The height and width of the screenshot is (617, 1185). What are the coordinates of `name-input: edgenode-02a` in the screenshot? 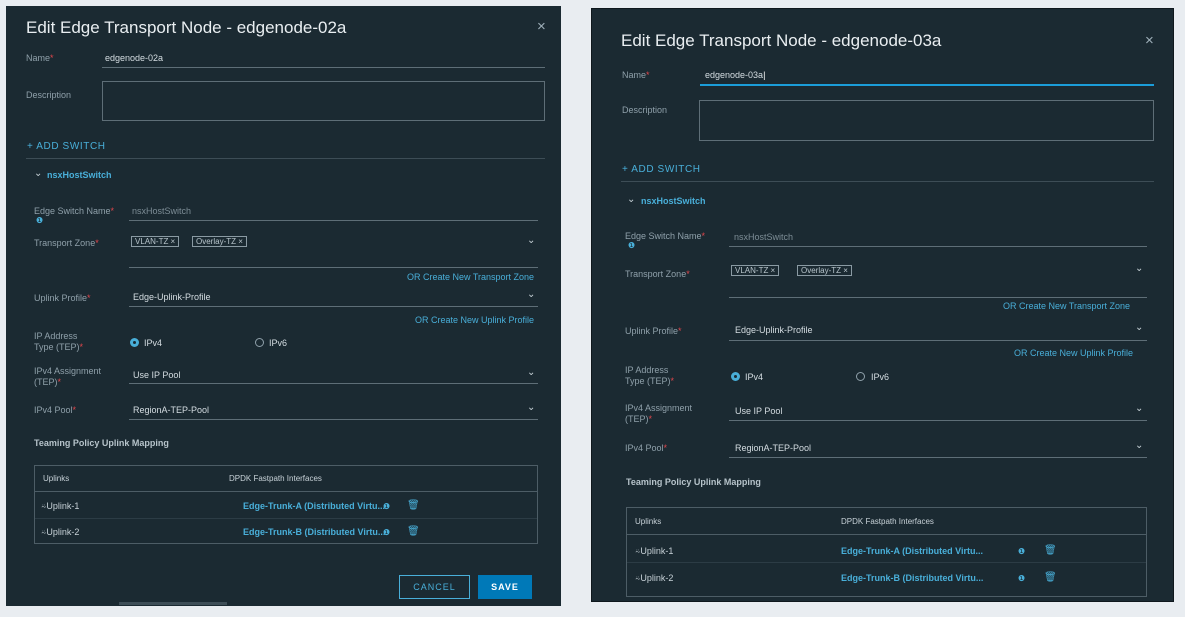 It's located at (134, 58).